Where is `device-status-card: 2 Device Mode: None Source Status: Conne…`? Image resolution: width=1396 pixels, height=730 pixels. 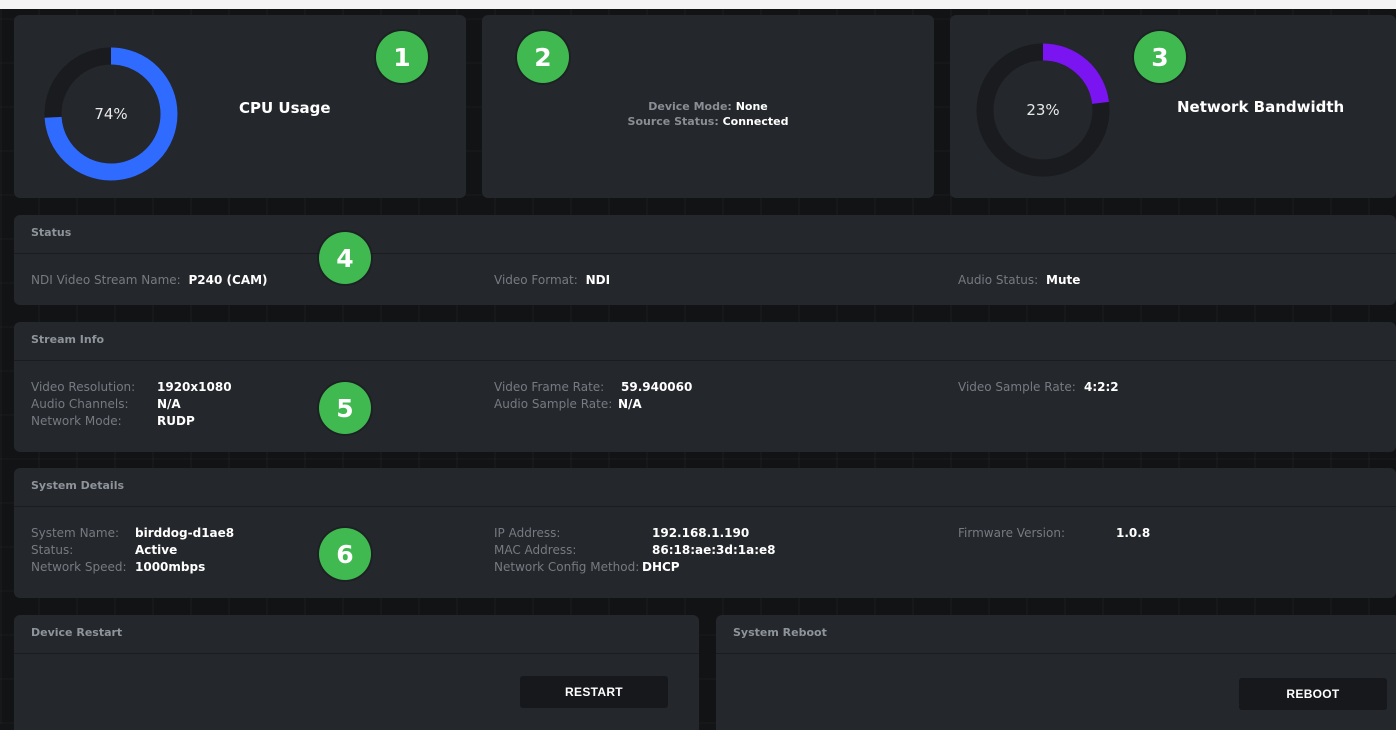
device-status-card: 2 Device Mode: None Source Status: Conne… is located at coordinates (708, 106).